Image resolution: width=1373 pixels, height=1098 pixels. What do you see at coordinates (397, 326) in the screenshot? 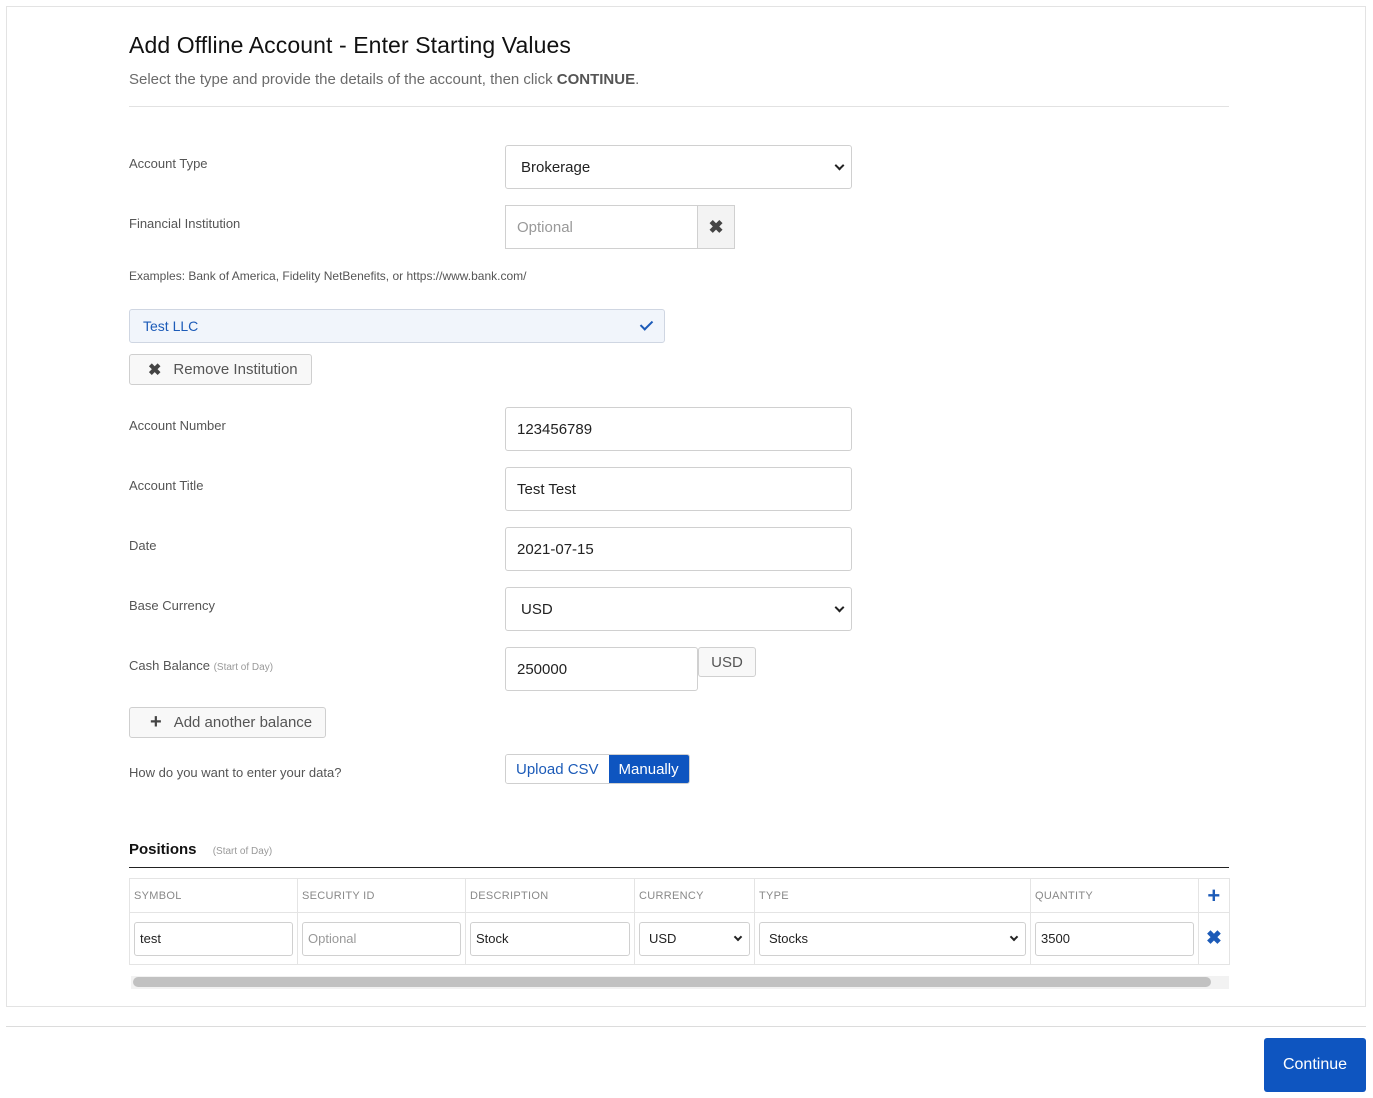
I see `selected-institution: Test LLC` at bounding box center [397, 326].